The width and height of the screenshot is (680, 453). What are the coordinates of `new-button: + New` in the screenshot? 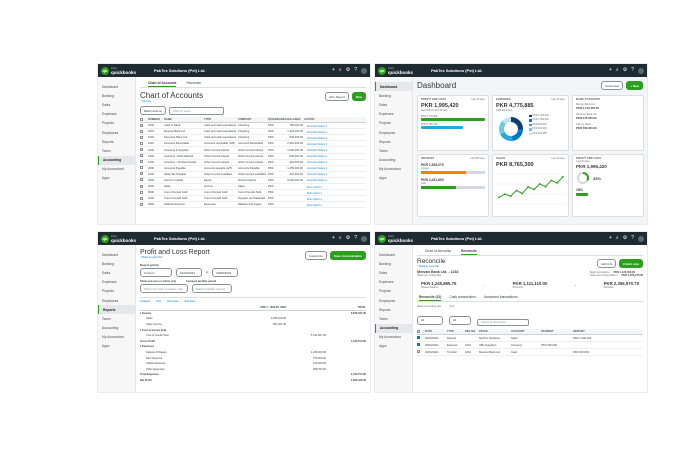 It's located at (634, 85).